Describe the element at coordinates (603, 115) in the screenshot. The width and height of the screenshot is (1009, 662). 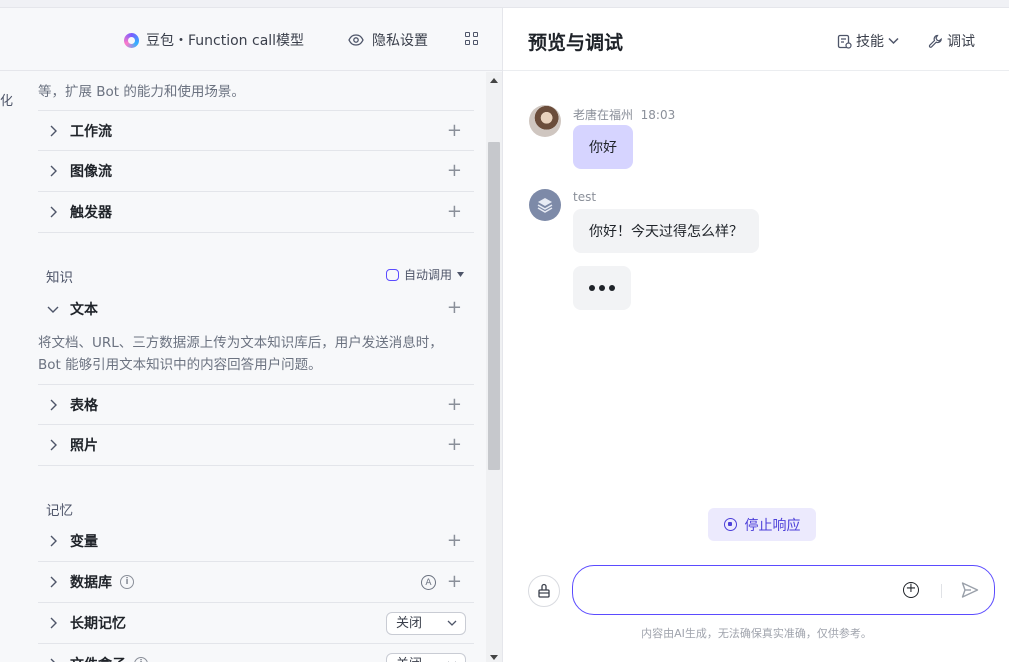
I see `user-name: 老唐在福州` at that location.